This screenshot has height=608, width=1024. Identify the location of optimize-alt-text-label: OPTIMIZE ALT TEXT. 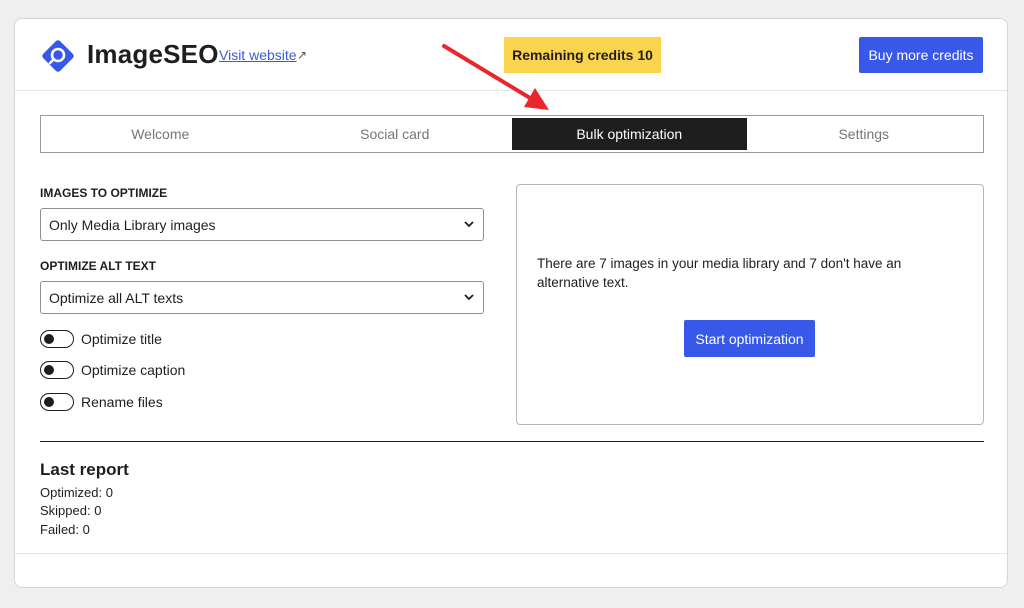
(98, 266).